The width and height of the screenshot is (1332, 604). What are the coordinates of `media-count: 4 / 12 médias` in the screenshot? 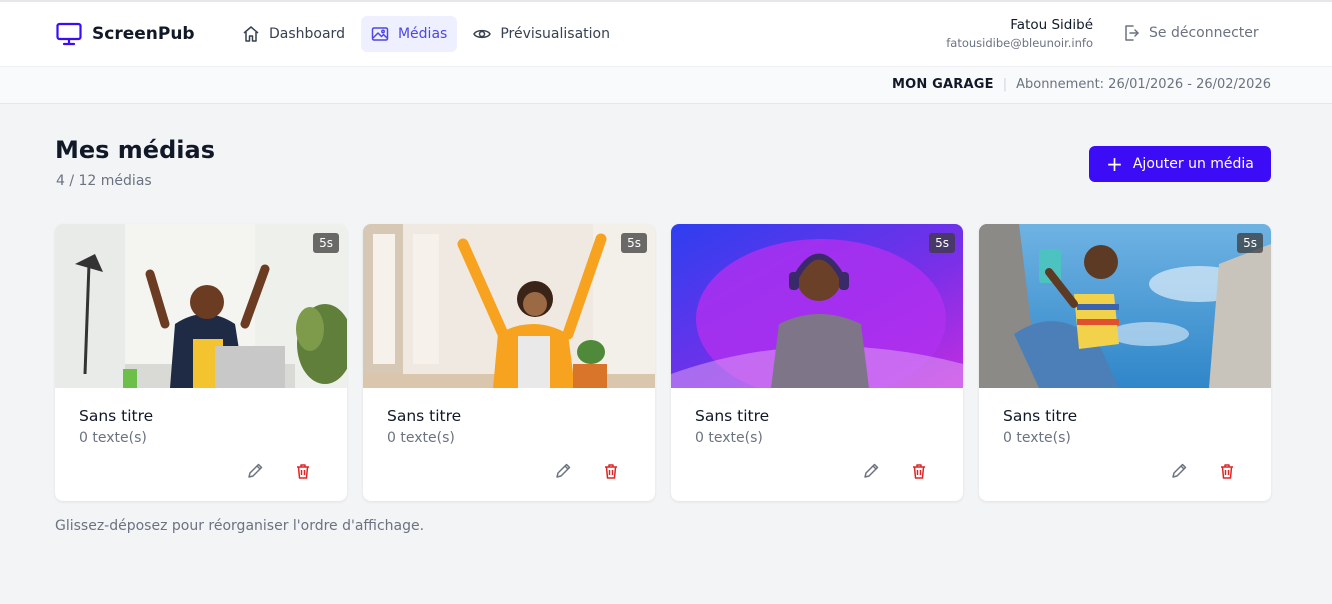 It's located at (104, 181).